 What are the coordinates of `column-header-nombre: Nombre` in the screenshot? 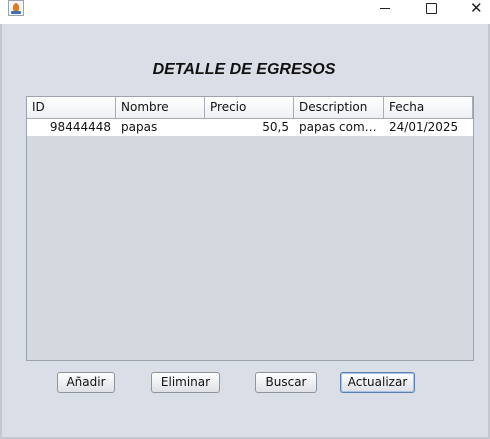 It's located at (160, 107).